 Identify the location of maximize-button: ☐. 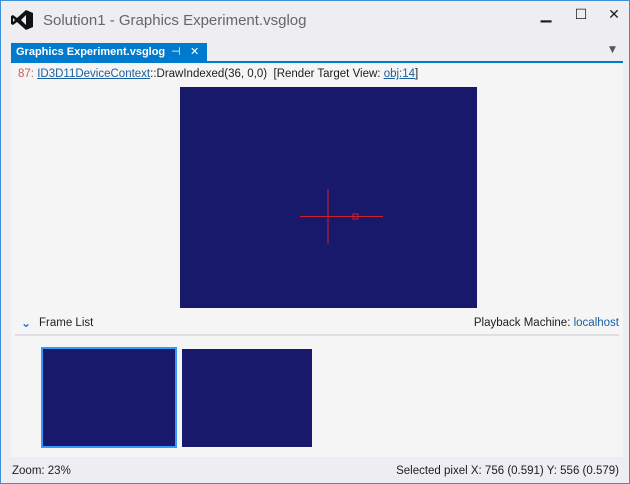
(581, 17).